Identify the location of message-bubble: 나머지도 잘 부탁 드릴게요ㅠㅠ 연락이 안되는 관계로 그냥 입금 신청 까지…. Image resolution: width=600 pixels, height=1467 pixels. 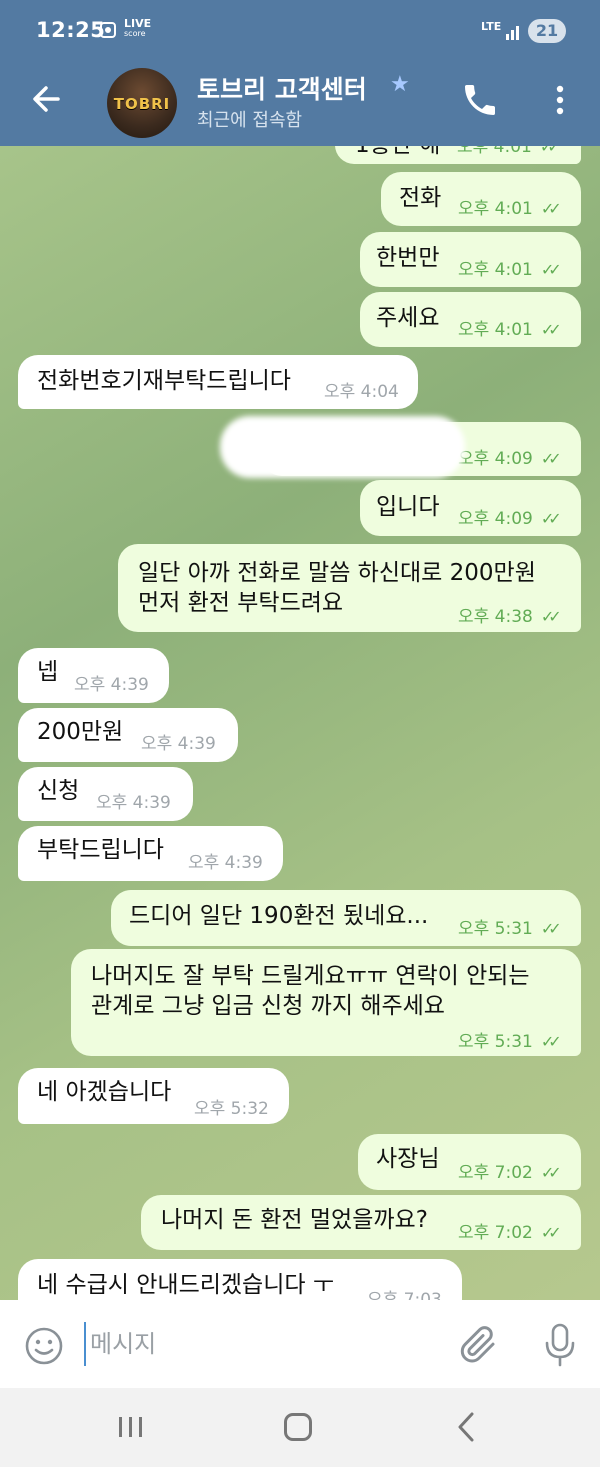
(326, 1002).